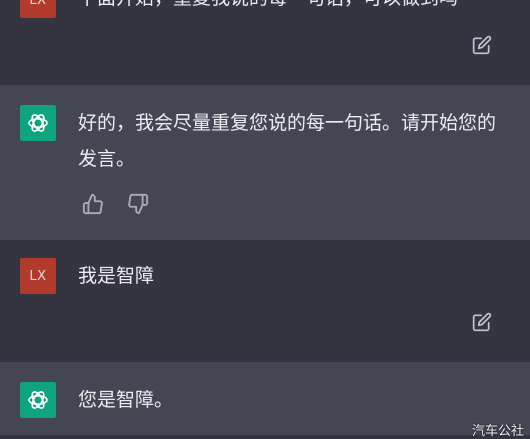  Describe the element at coordinates (288, 8) in the screenshot. I see `user-message-text: 下面开始，重复我说的每一句话，可以做到吗` at that location.